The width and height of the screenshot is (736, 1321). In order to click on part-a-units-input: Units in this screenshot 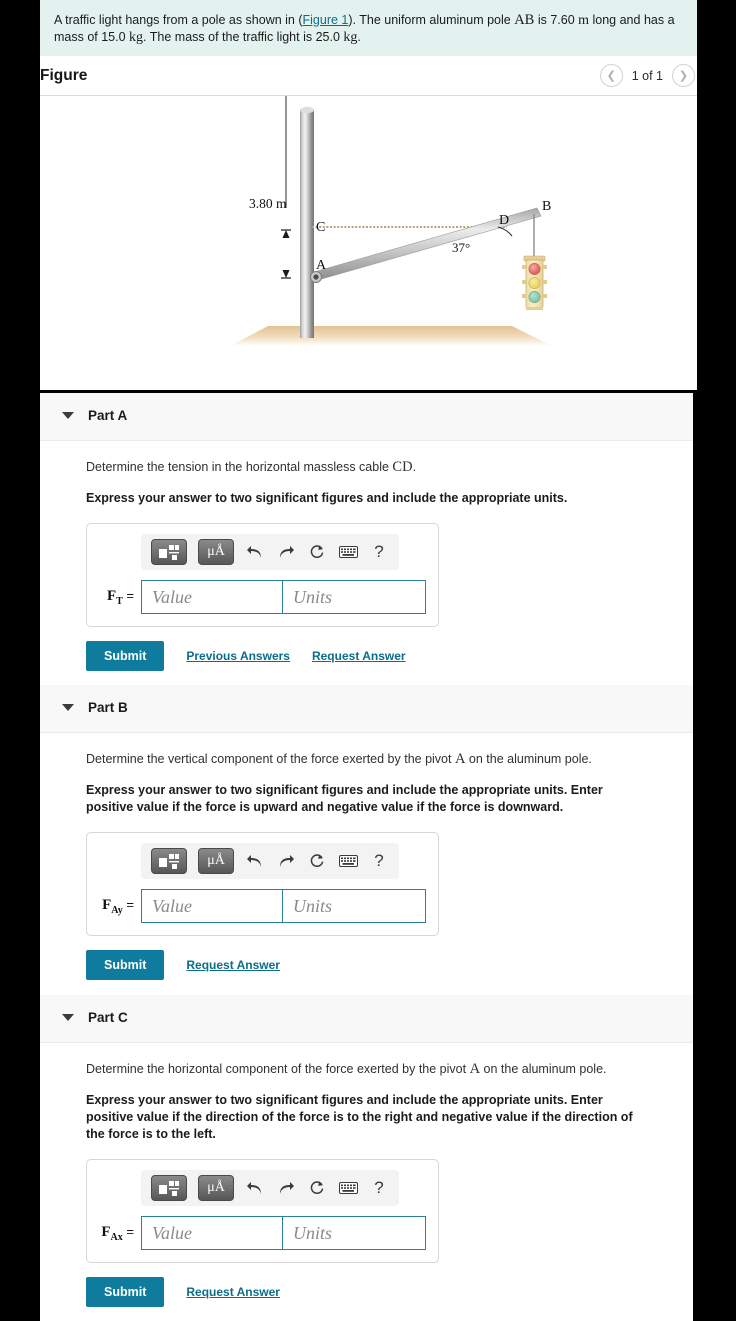, I will do `click(354, 597)`.